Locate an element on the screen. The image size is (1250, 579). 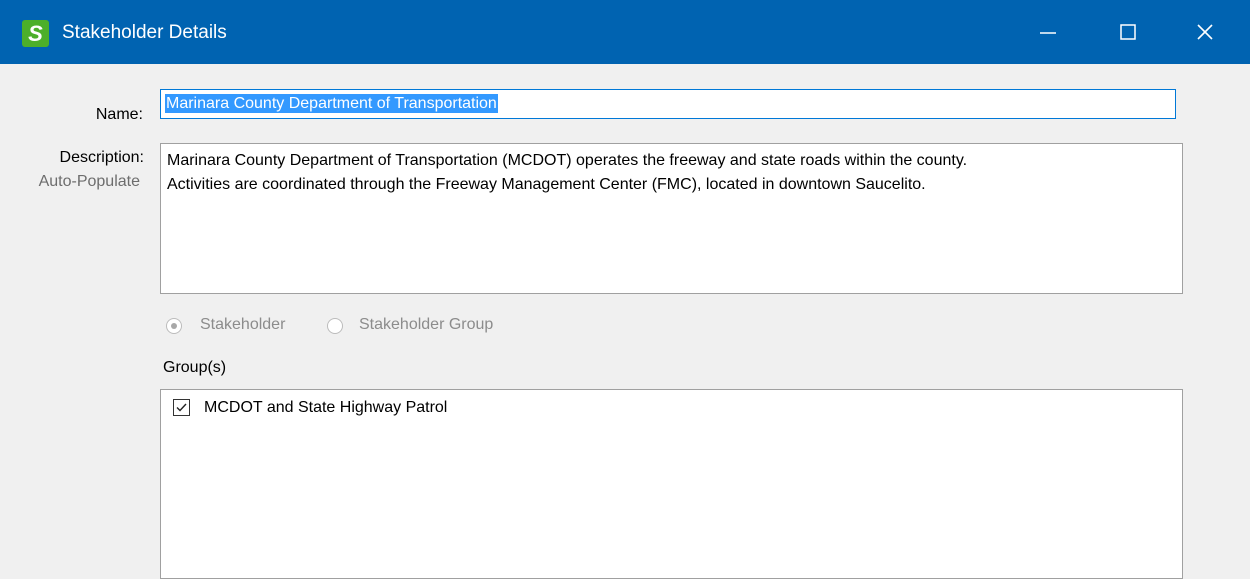
radio-unselected-icon is located at coordinates (335, 326).